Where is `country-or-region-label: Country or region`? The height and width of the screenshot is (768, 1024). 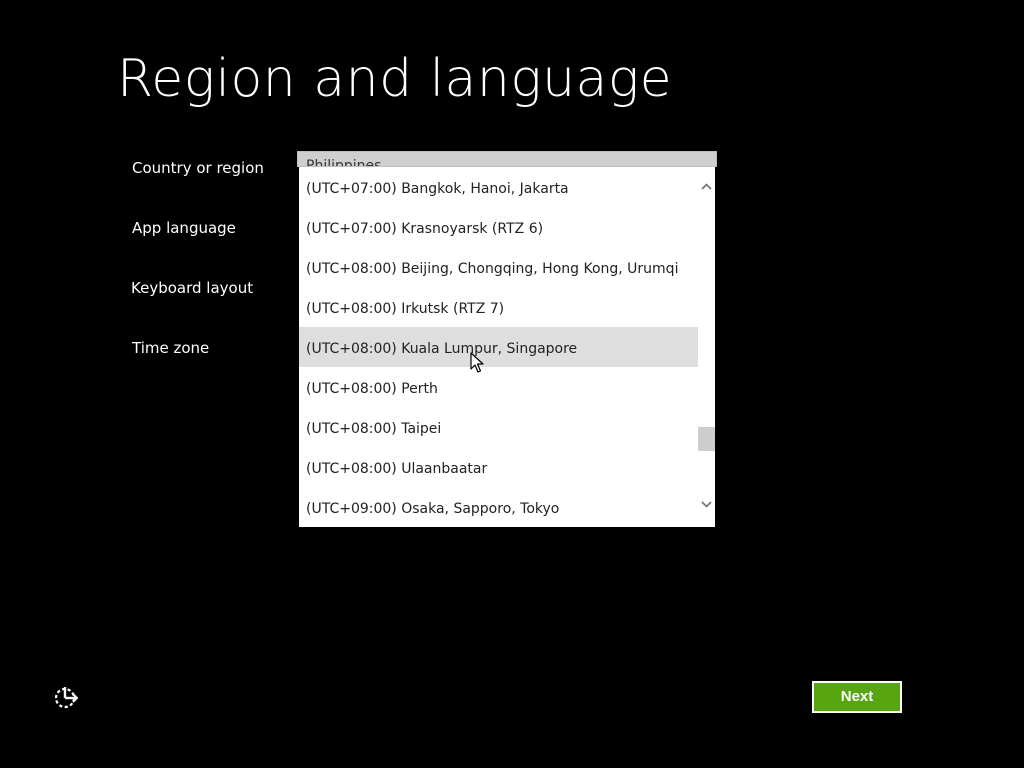
country-or-region-label: Country or region is located at coordinates (198, 168).